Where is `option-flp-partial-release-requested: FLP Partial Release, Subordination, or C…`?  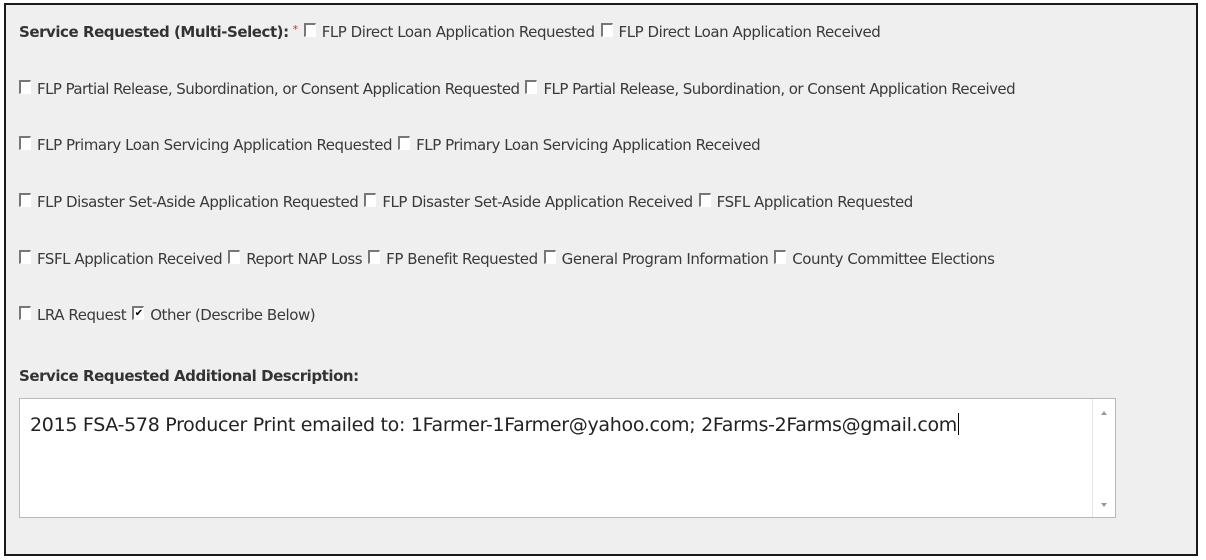
option-flp-partial-release-requested: FLP Partial Release, Subordination, or C… is located at coordinates (269, 89).